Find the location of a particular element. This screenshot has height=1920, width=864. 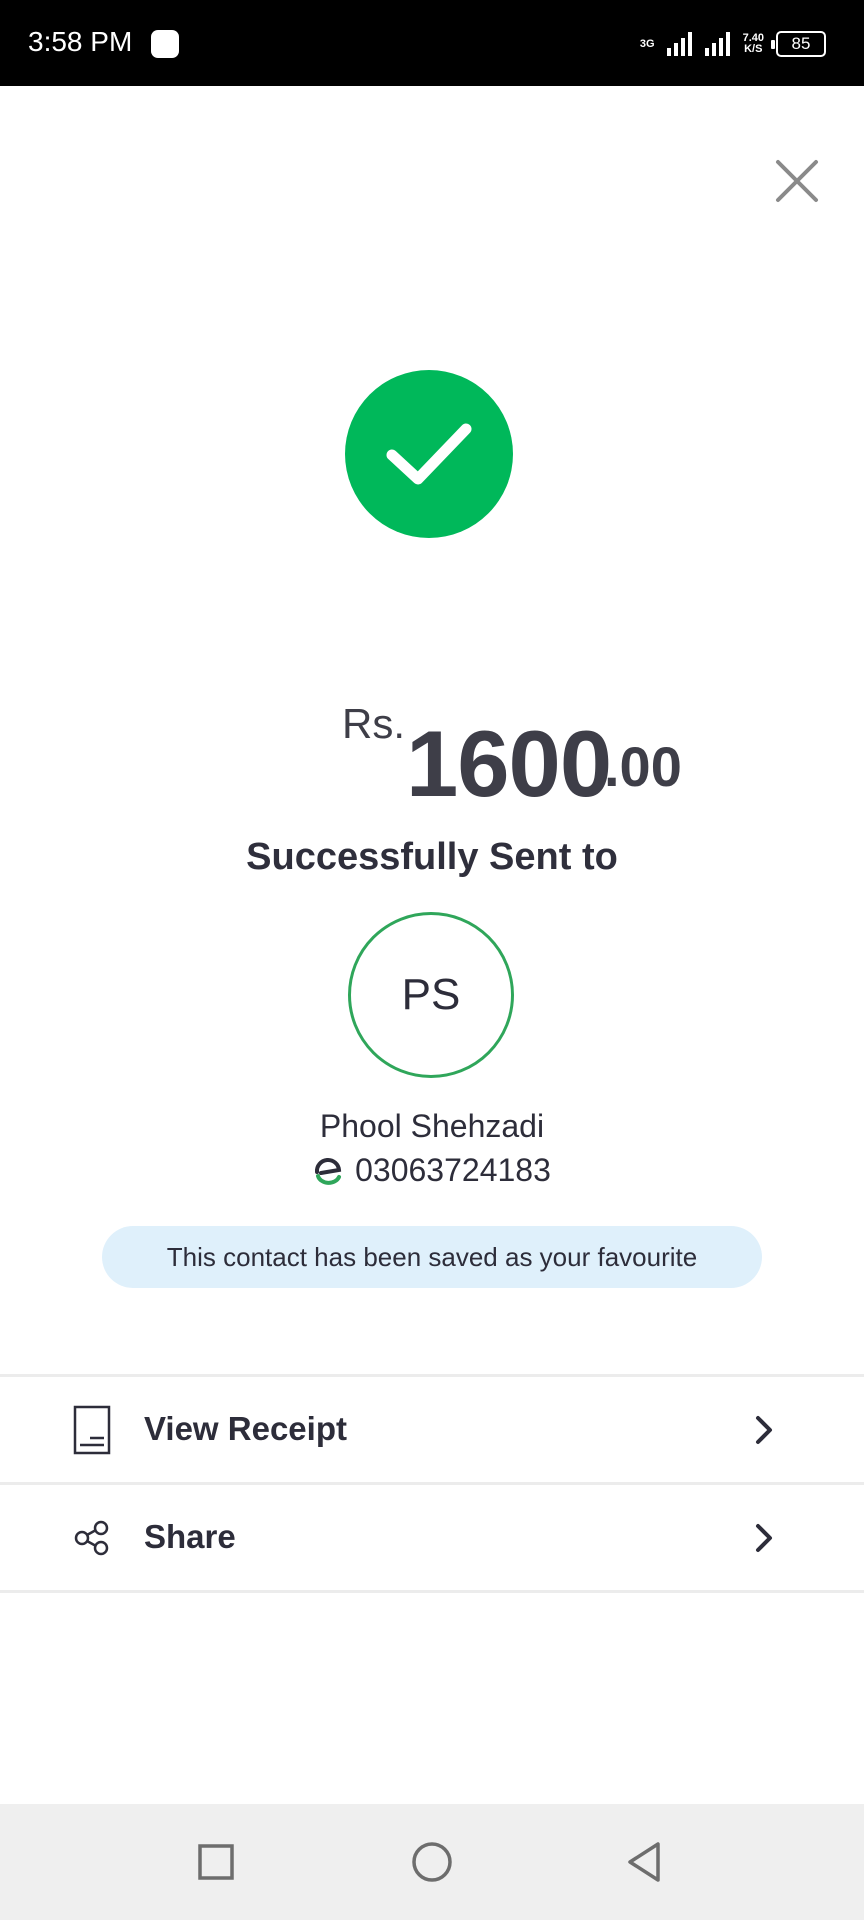

network-speed: 7.40 K/S is located at coordinates (753, 44).